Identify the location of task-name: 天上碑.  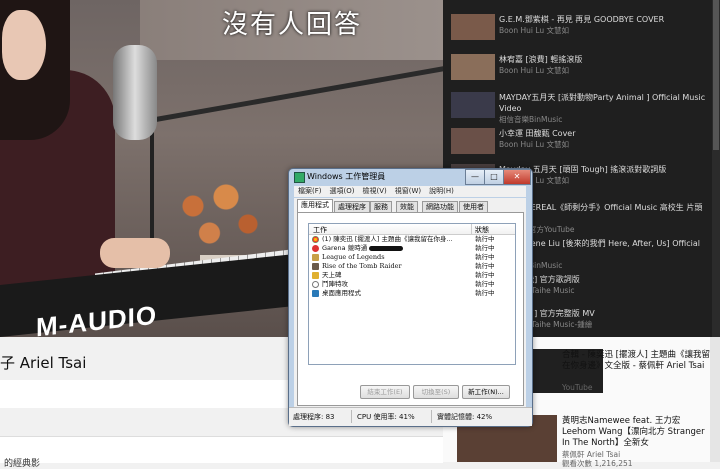
(332, 275).